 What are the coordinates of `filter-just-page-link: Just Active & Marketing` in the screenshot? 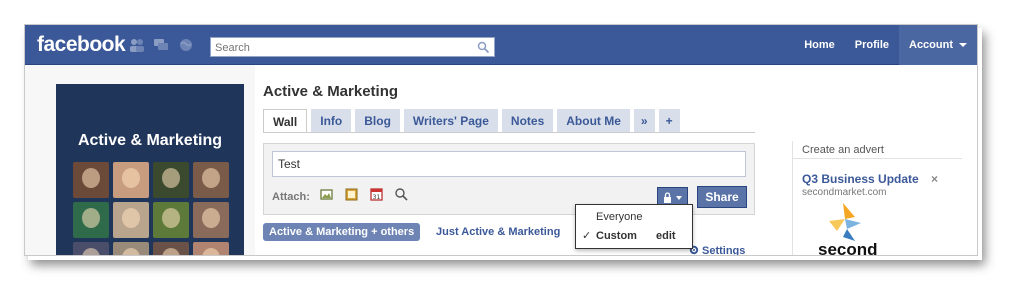 It's located at (498, 232).